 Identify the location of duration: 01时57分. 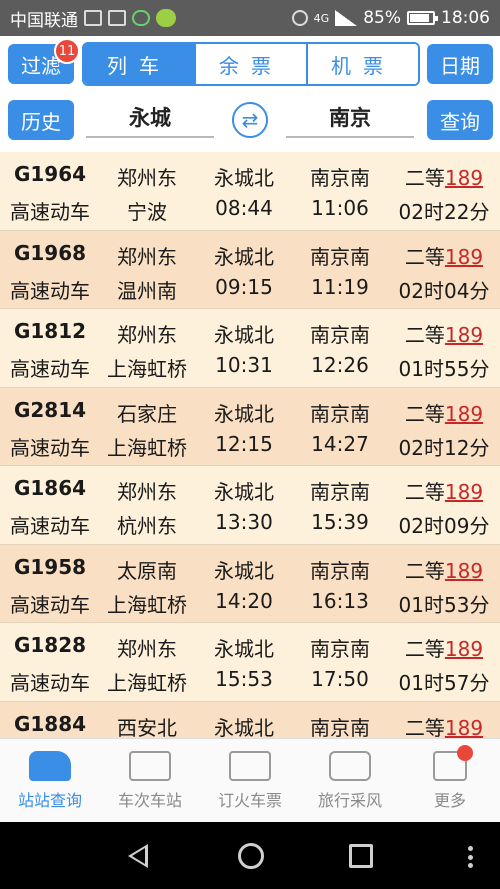
(444, 683).